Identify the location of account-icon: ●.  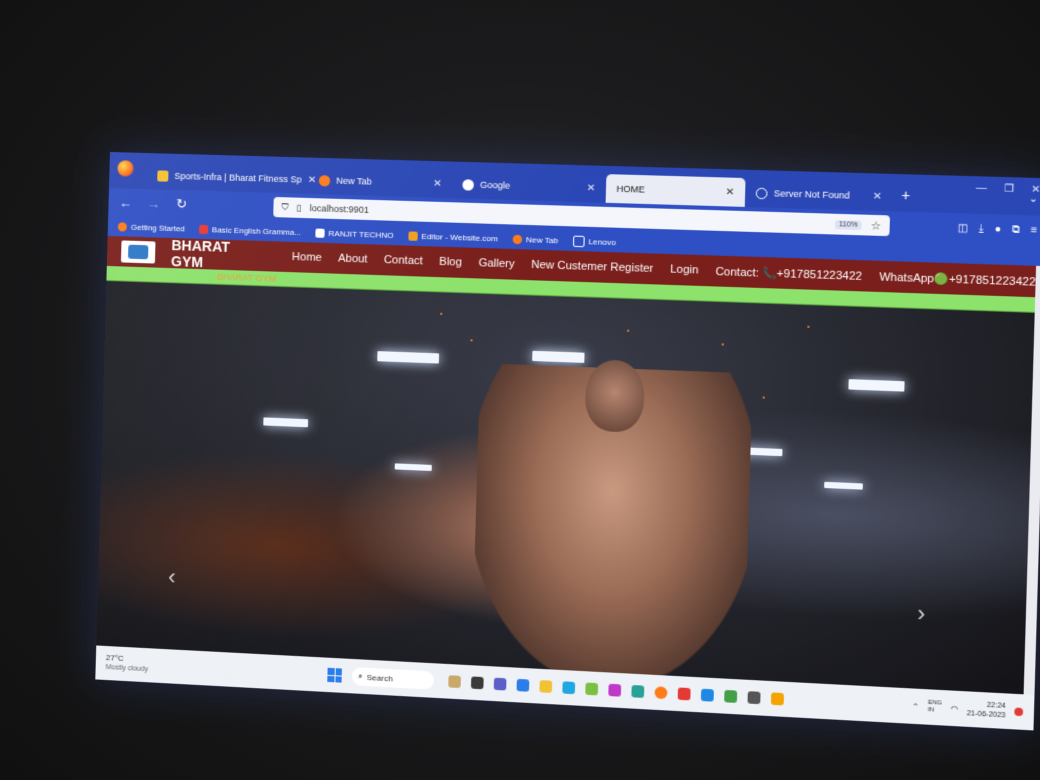
(997, 229).